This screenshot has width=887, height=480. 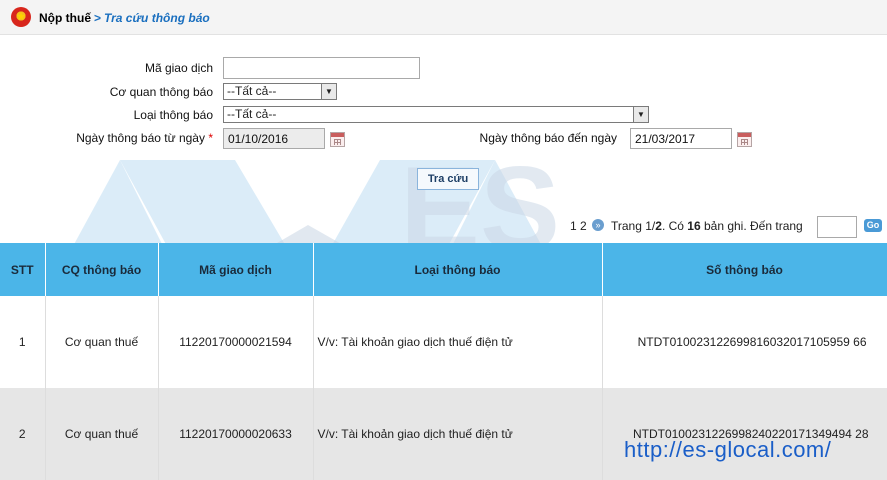 What do you see at coordinates (443, 17) in the screenshot?
I see `top-bar: ★ Nộp thuế > Tra cứu thông báo` at bounding box center [443, 17].